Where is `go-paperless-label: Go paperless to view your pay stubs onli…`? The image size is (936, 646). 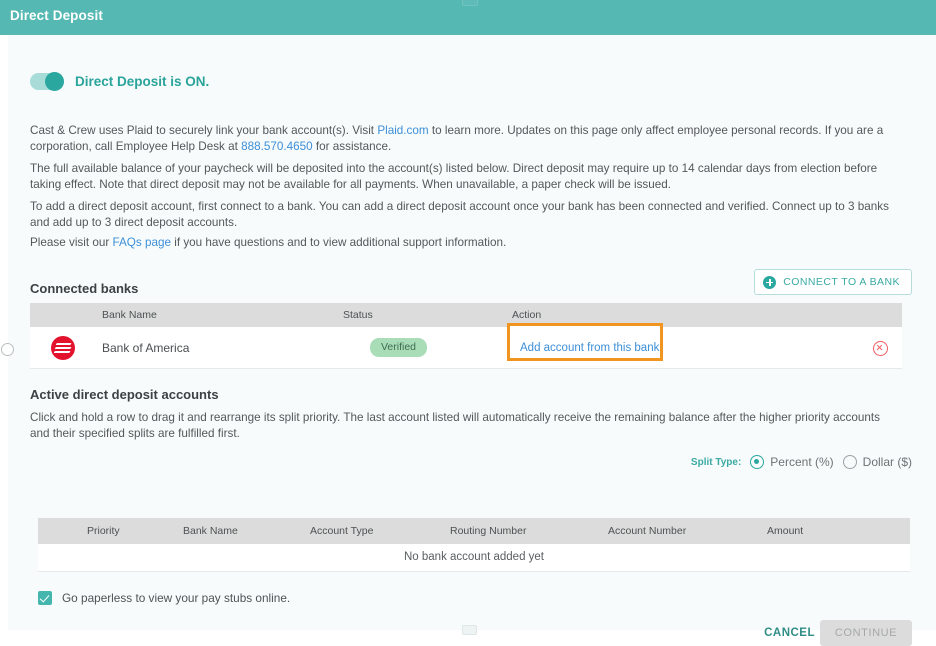 go-paperless-label: Go paperless to view your pay stubs onli… is located at coordinates (176, 598).